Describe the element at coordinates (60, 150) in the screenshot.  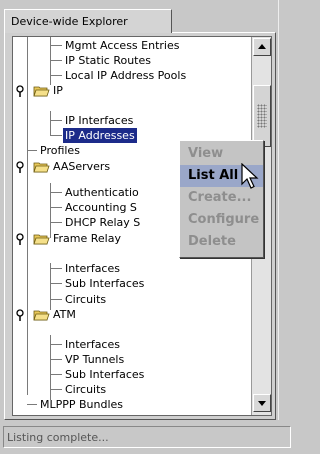
I see `tree-item-label: Profiles` at that location.